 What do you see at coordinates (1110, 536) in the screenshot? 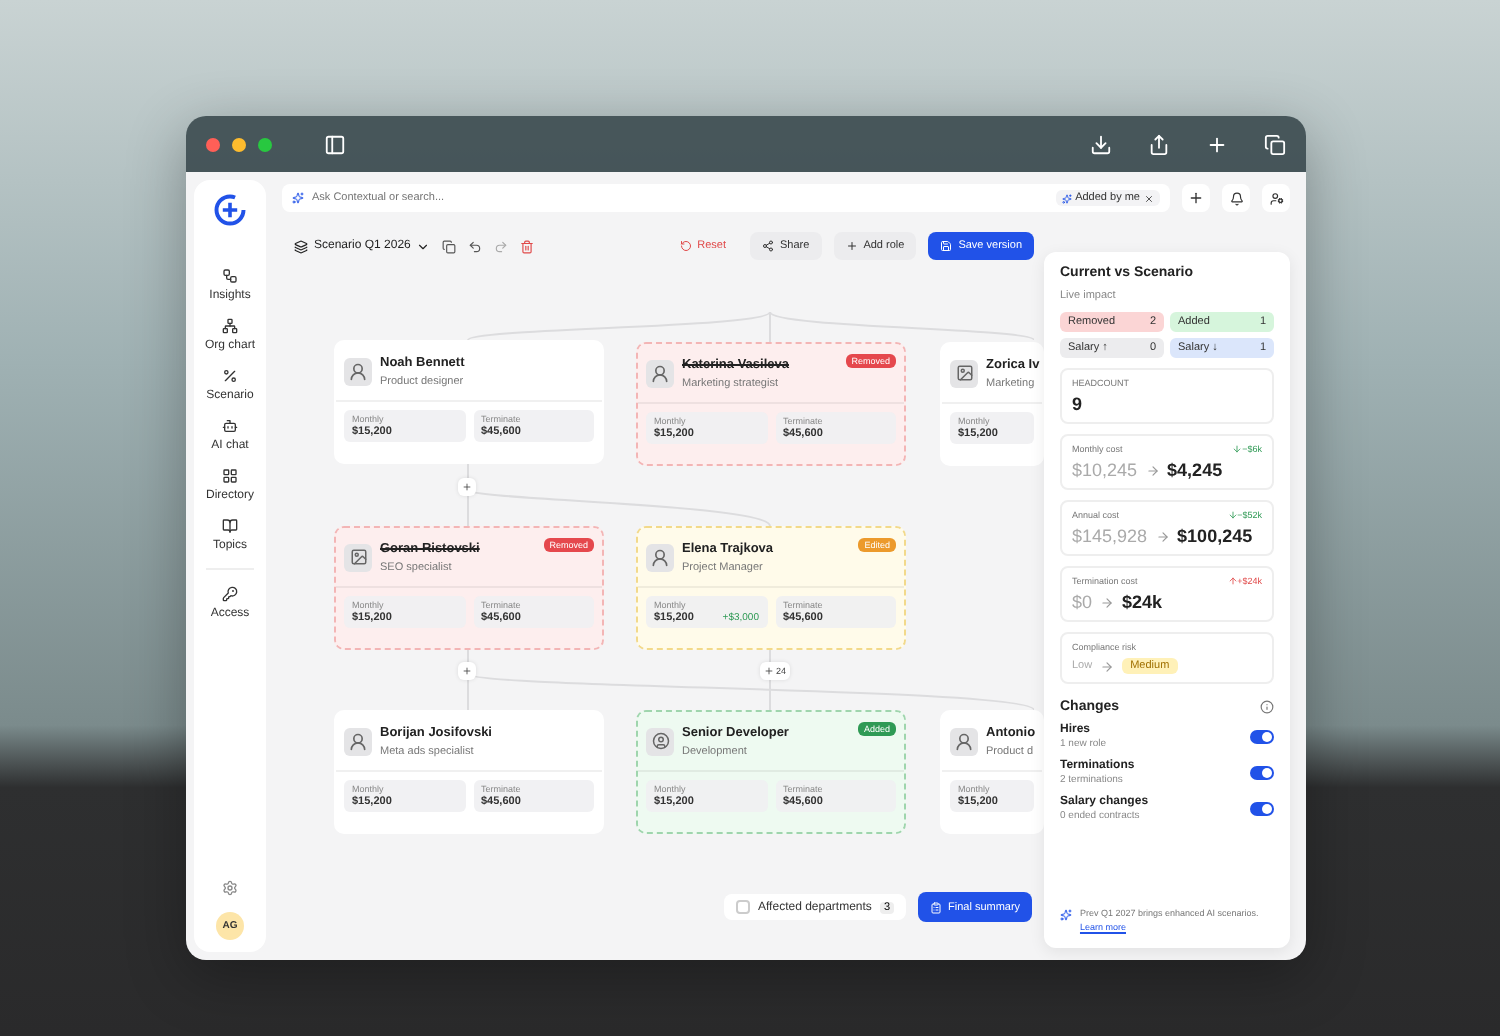
I see `previous-value: $145,928` at bounding box center [1110, 536].